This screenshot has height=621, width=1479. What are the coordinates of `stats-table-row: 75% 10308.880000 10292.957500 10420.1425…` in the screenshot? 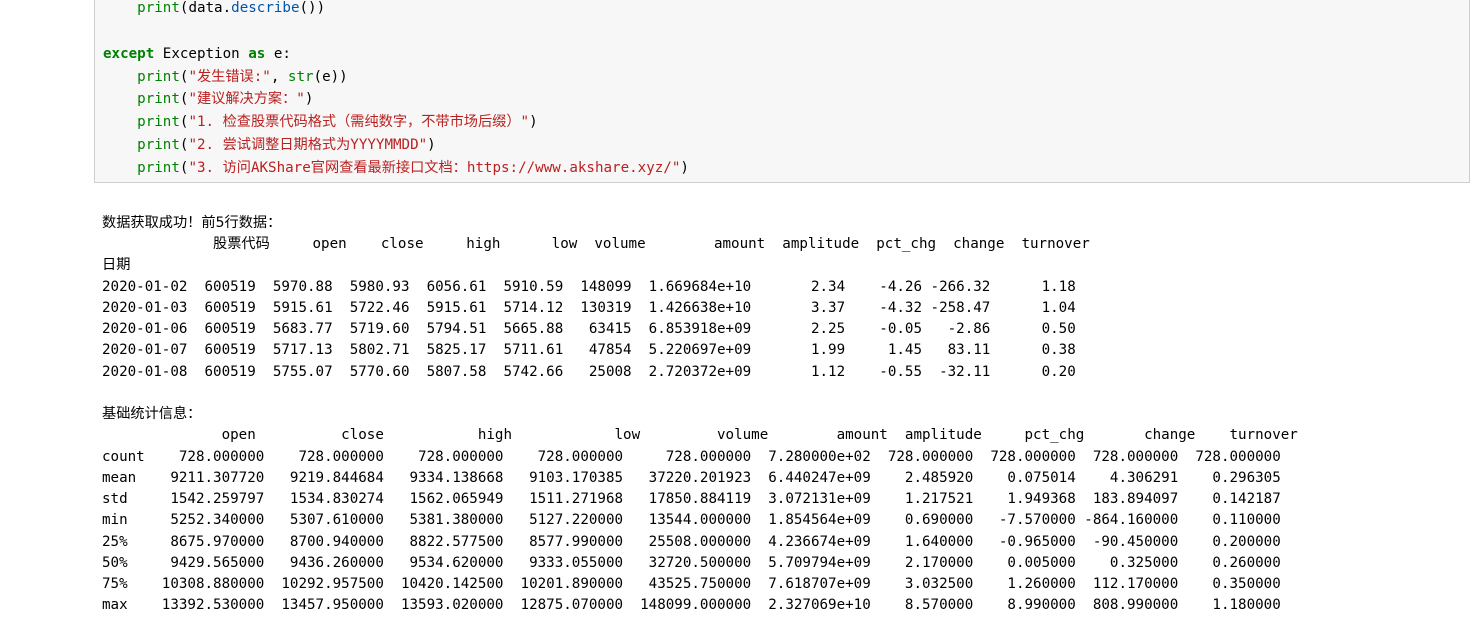 It's located at (691, 584).